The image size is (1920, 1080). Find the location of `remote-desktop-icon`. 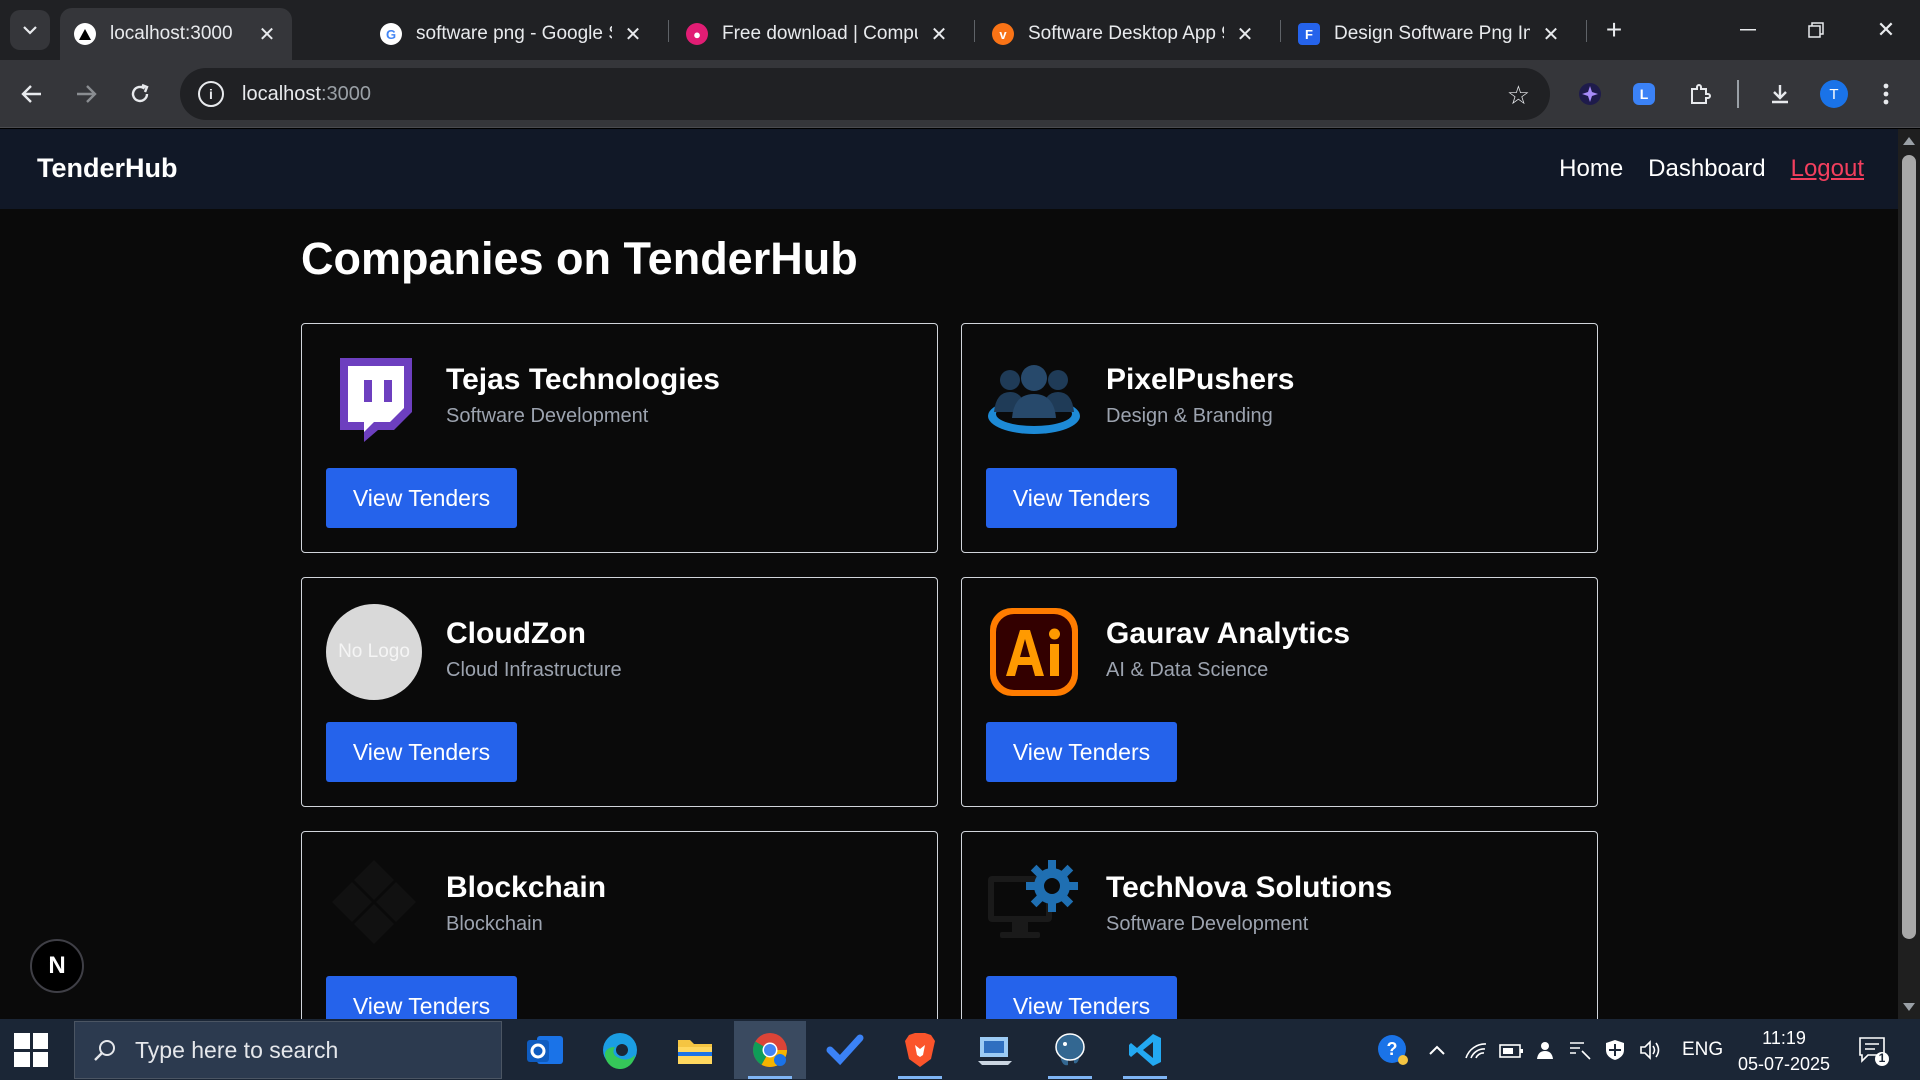

remote-desktop-icon is located at coordinates (995, 1050).